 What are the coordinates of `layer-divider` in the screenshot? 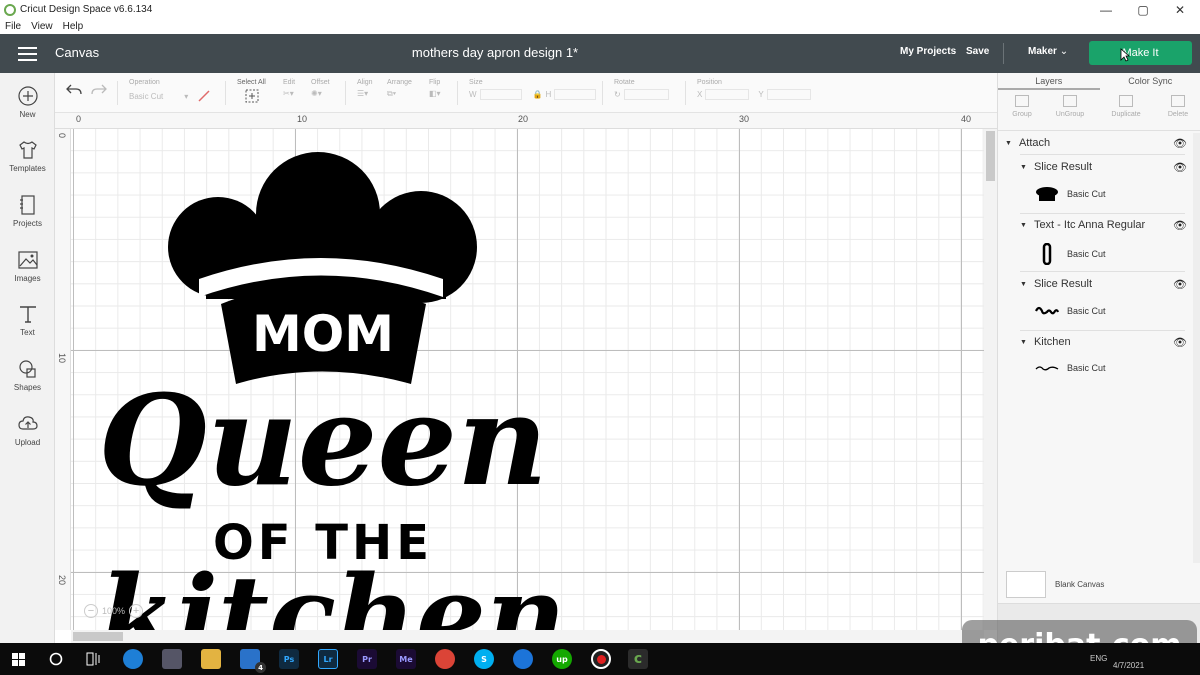 It's located at (1102, 330).